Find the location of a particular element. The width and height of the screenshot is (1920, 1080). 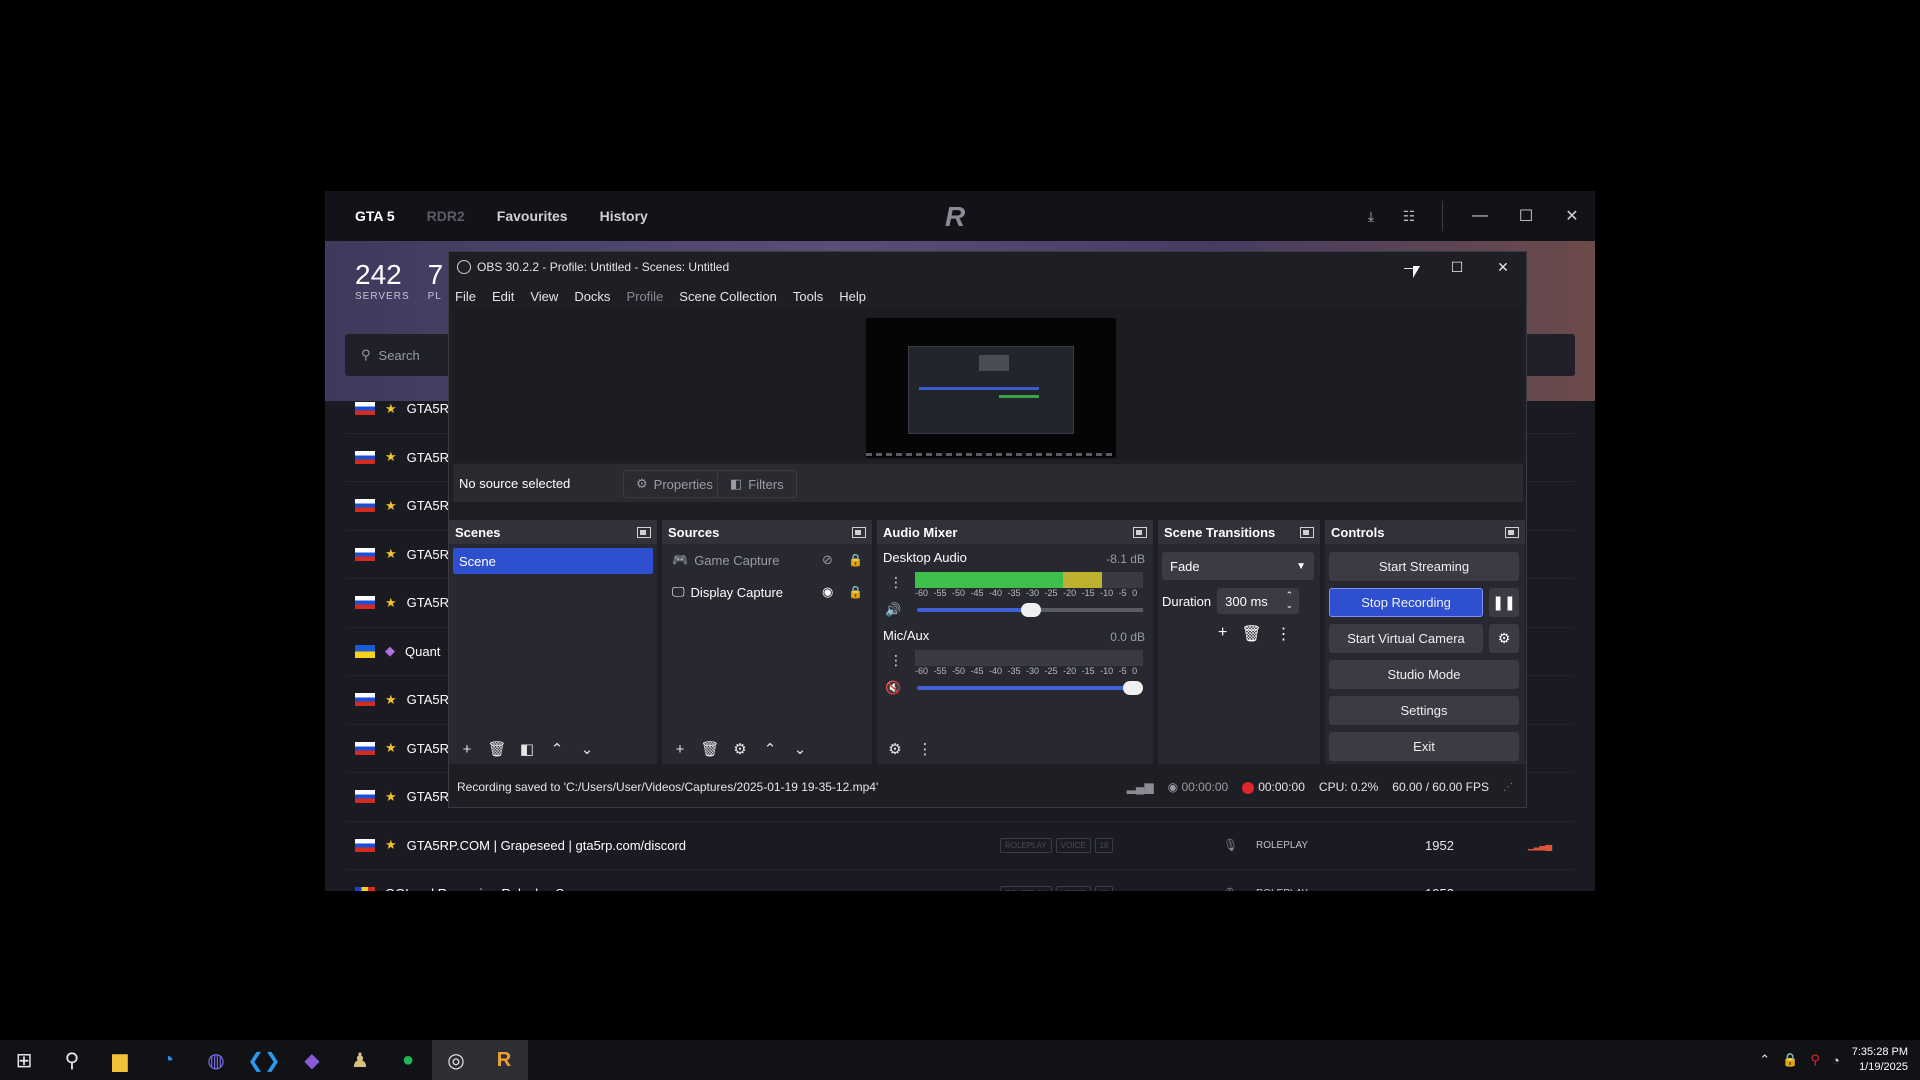

studio-mode-button: Studio Mode is located at coordinates (1424, 674).